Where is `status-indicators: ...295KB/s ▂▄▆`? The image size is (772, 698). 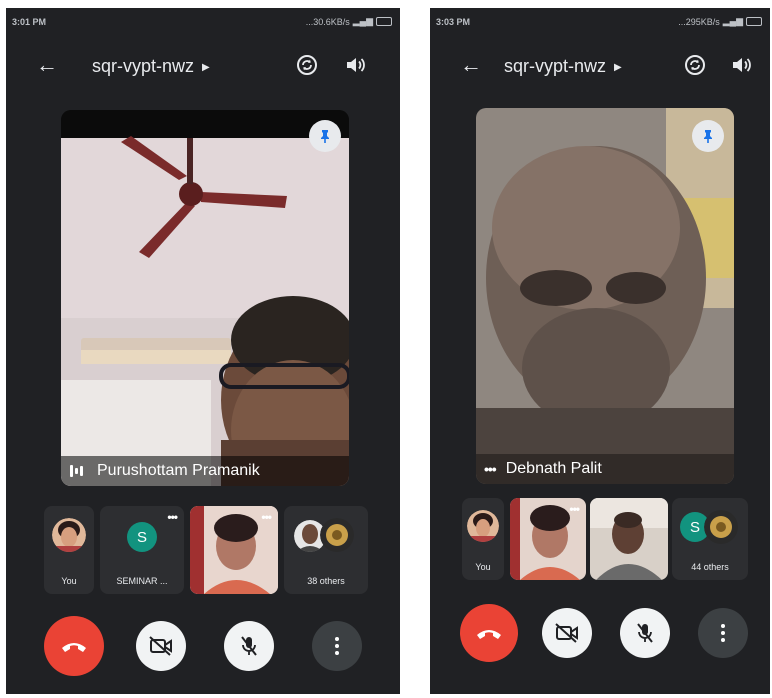
status-indicators: ...295KB/s ▂▄▆ is located at coordinates (720, 21).